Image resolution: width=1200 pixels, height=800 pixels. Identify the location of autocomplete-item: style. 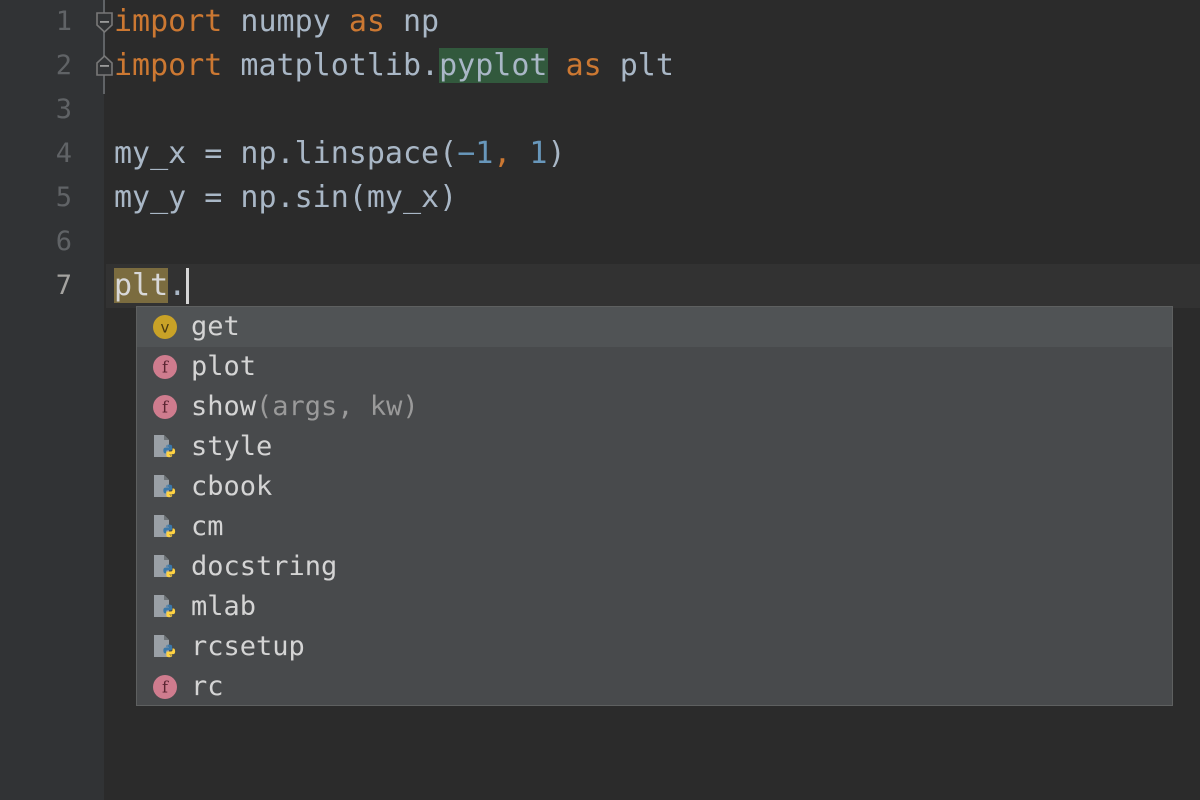
(654, 447).